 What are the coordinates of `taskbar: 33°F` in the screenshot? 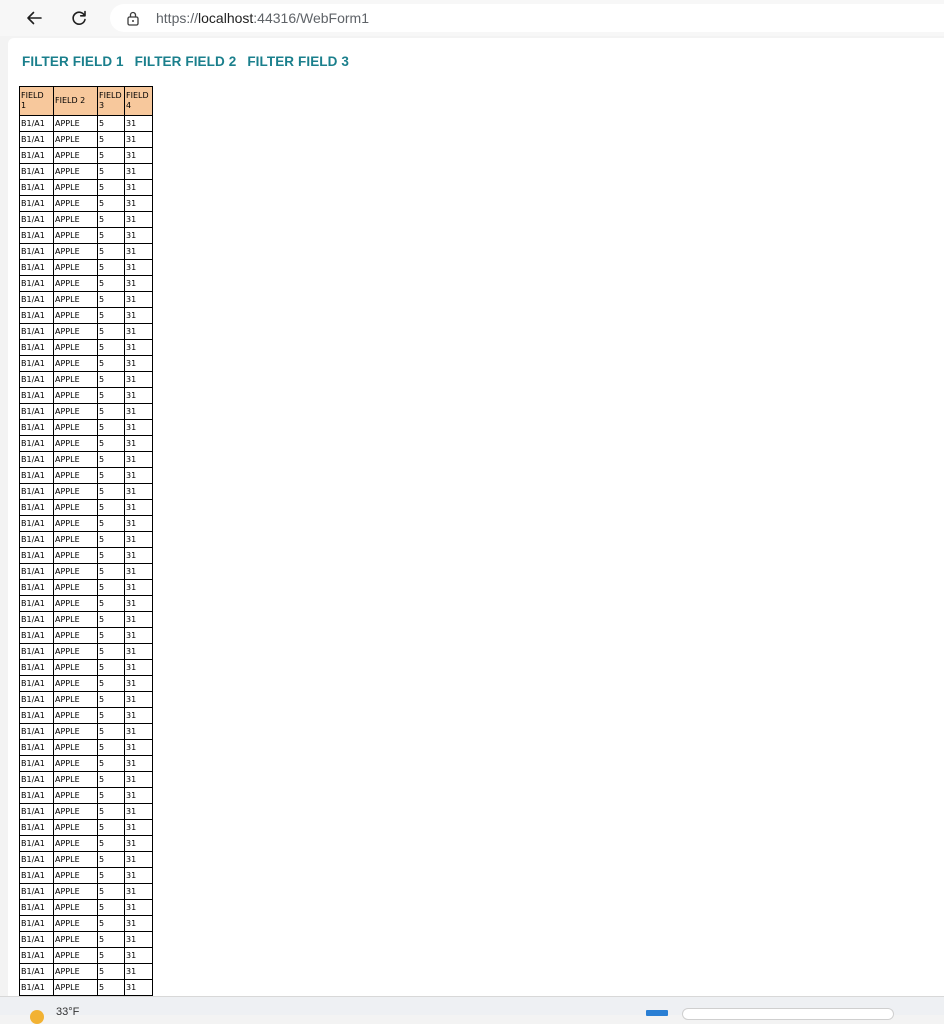 It's located at (472, 1010).